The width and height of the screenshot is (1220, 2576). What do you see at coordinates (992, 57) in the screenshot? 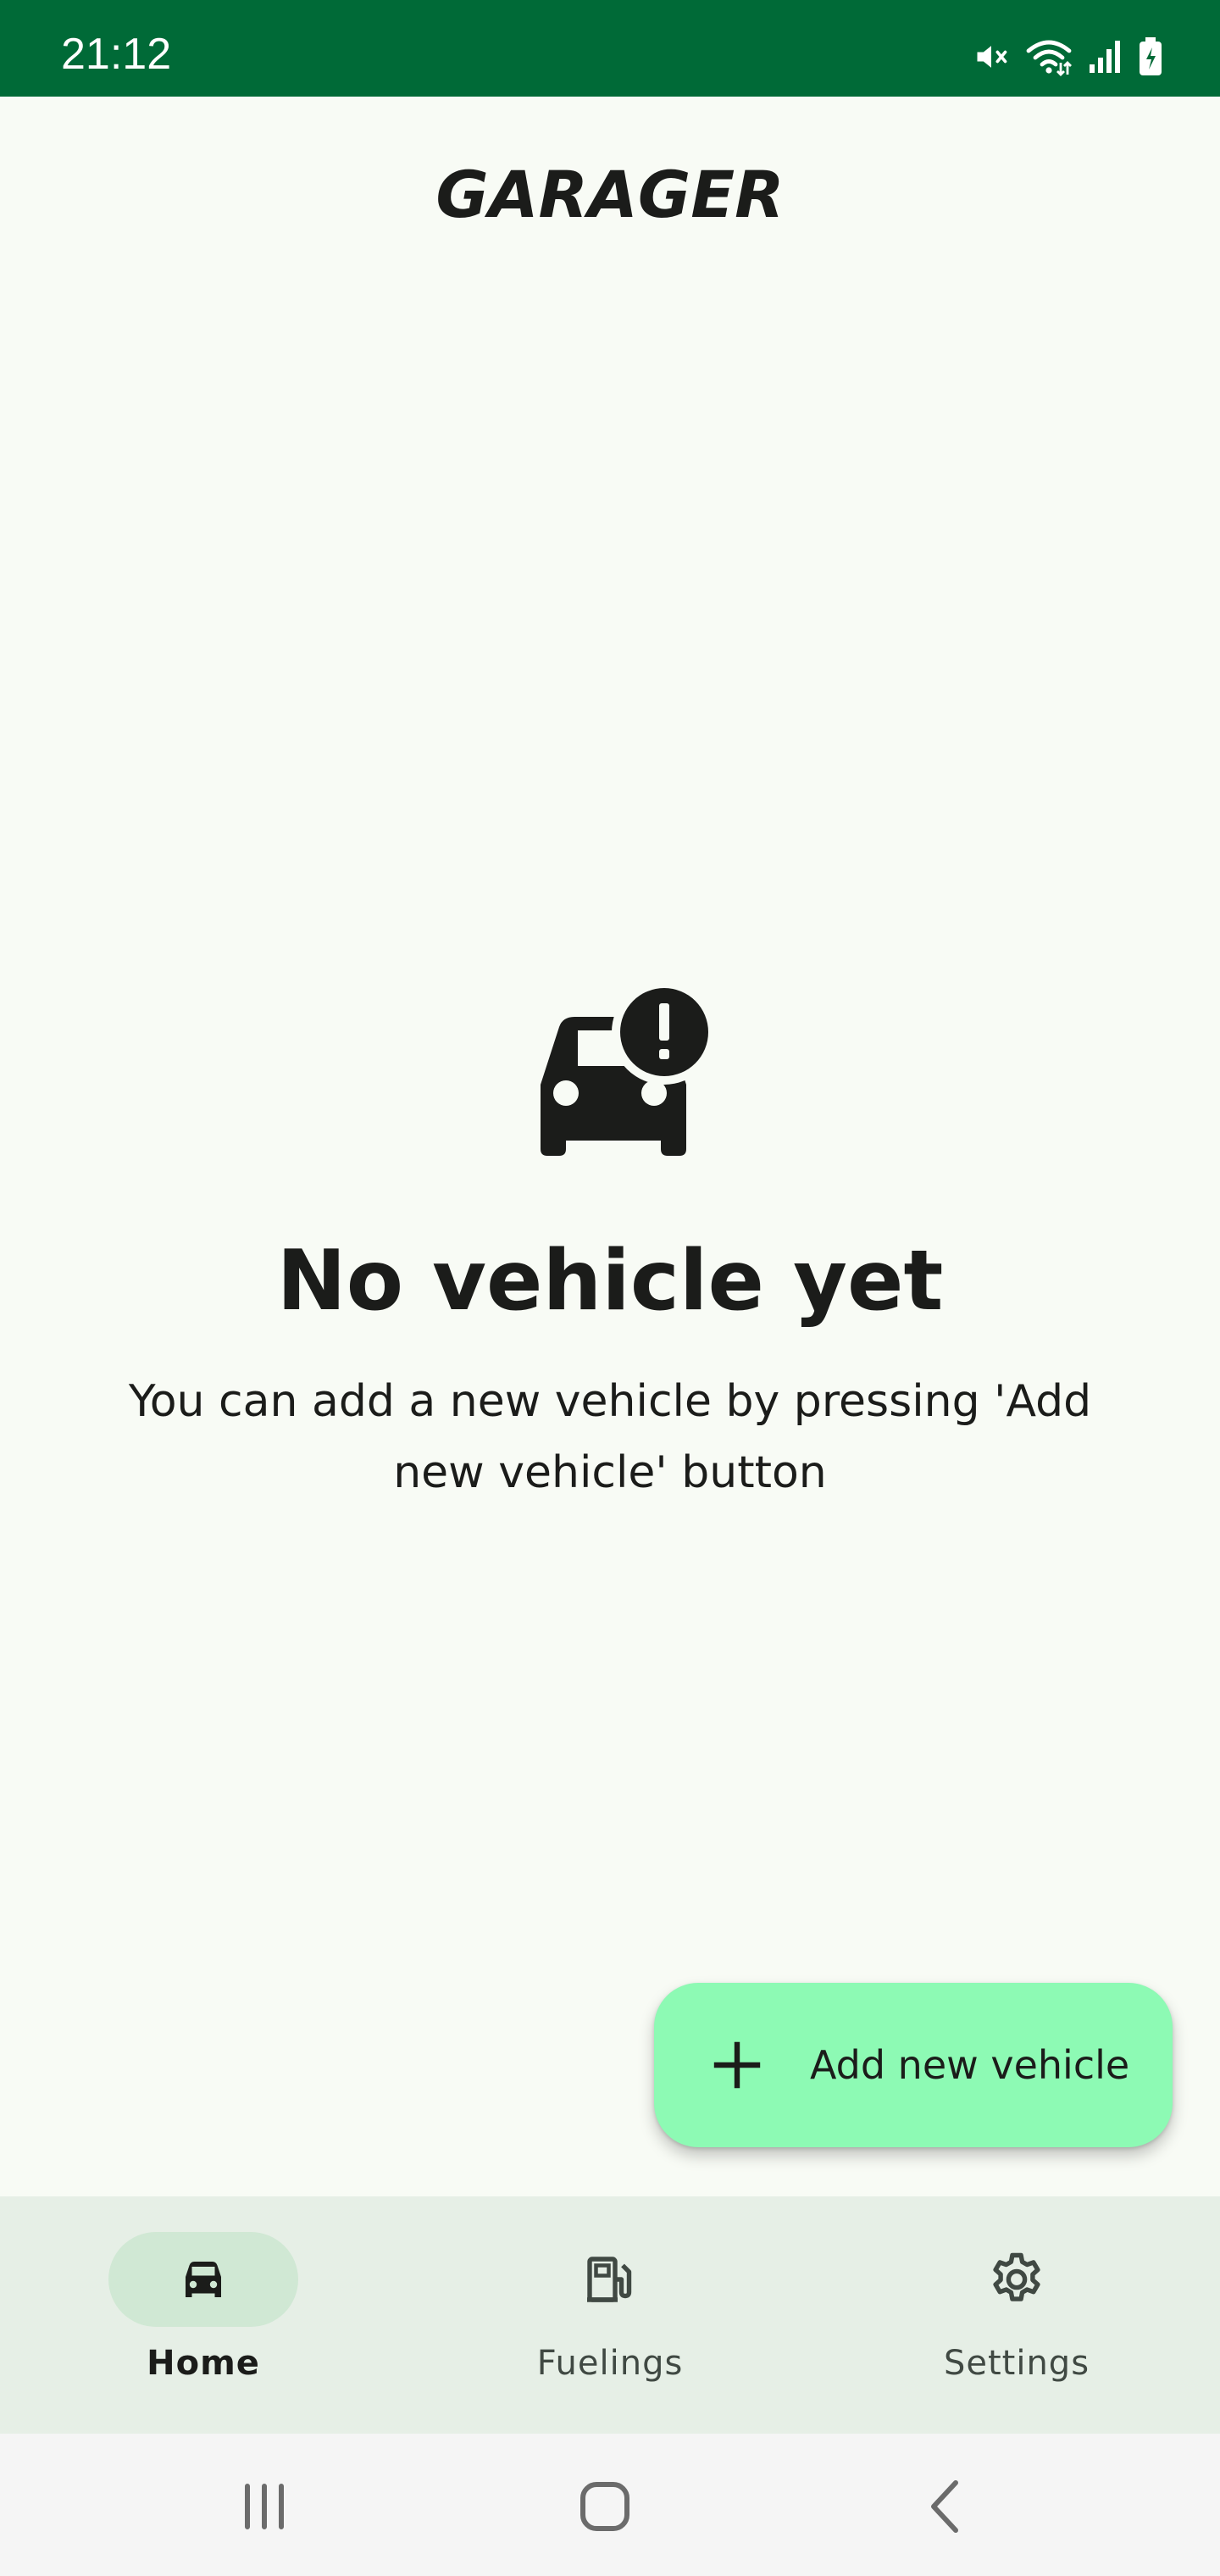
I see `mute-icon` at bounding box center [992, 57].